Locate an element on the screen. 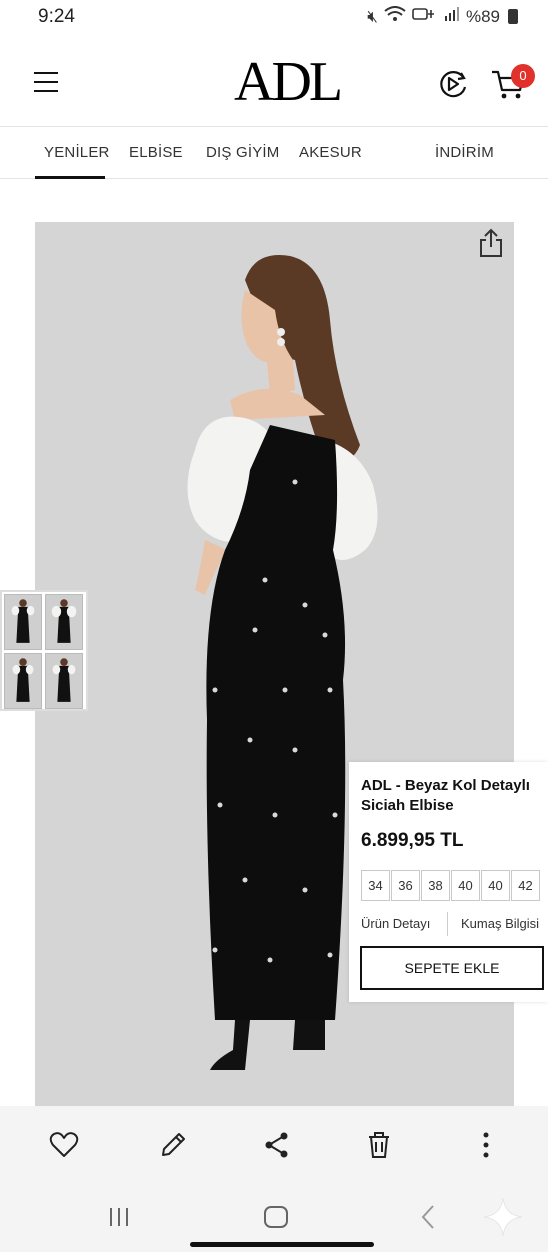  back-icon is located at coordinates (428, 1217).